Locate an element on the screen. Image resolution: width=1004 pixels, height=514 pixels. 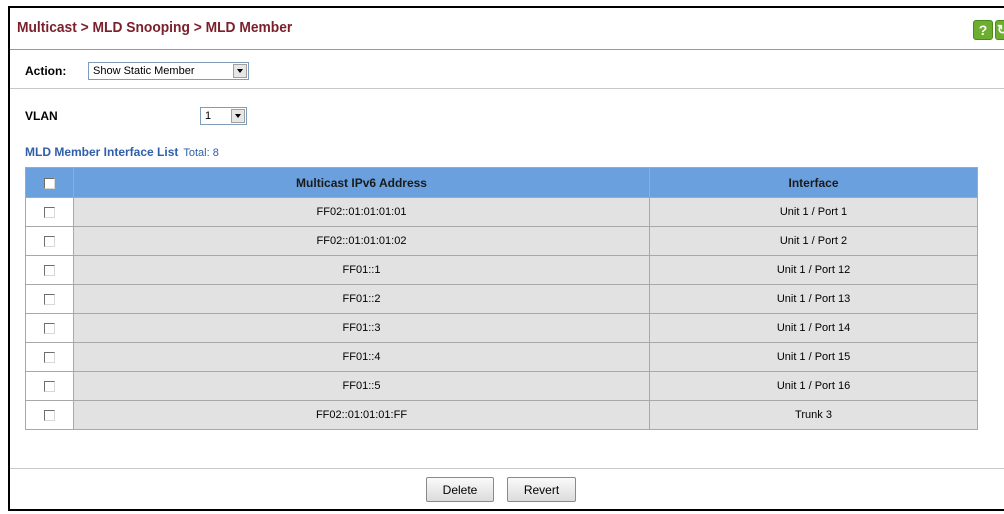
action-divider is located at coordinates (507, 88).